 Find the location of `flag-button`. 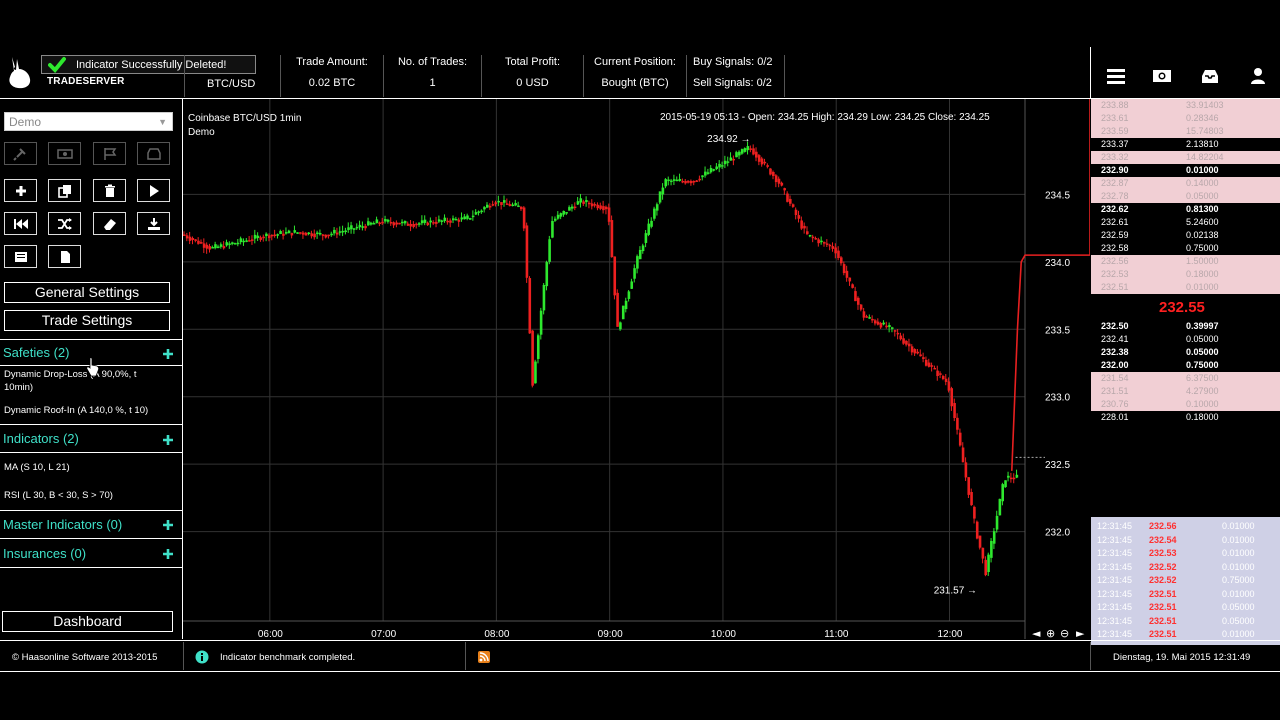

flag-button is located at coordinates (109, 153).